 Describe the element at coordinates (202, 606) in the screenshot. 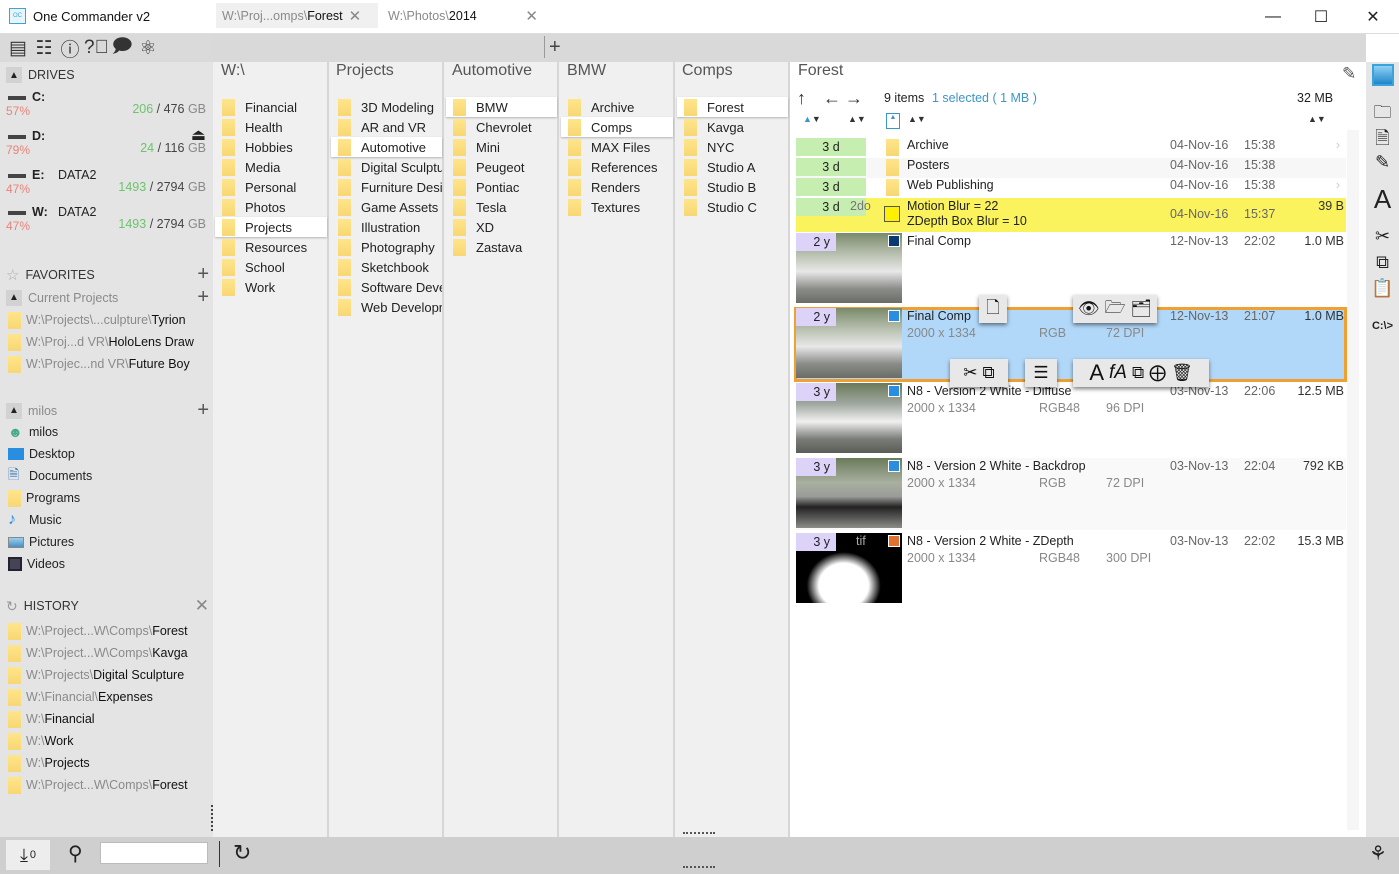

I see `clear-history-icon: ✕` at that location.